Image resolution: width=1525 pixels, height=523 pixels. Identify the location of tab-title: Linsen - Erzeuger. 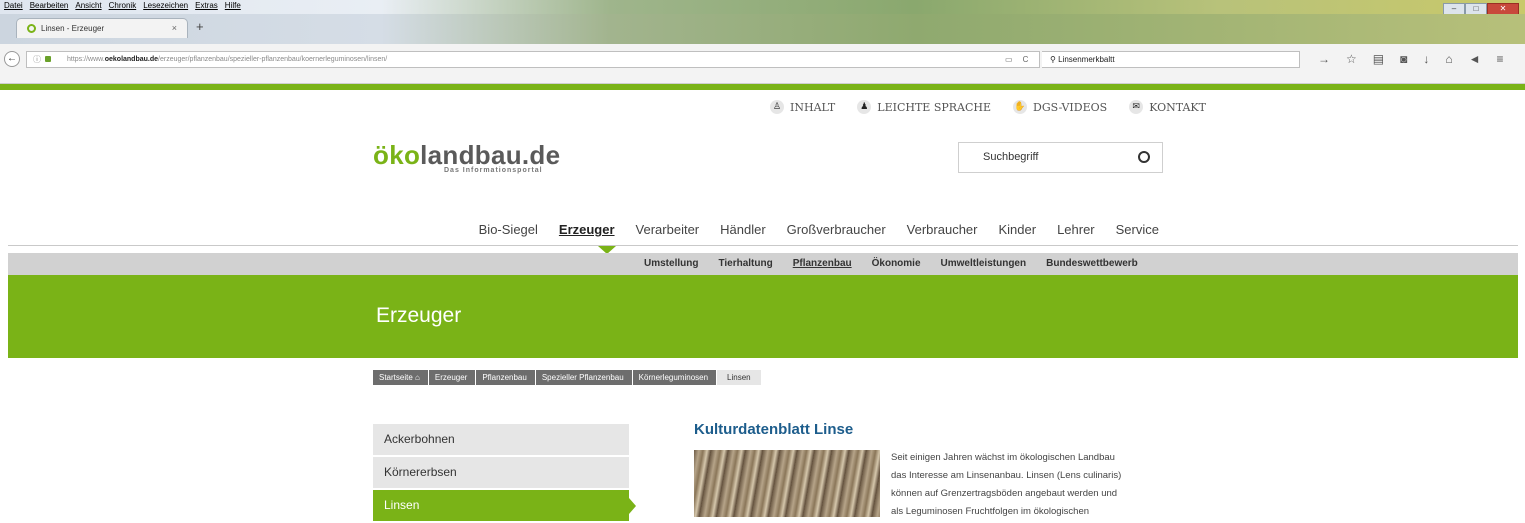
(73, 28).